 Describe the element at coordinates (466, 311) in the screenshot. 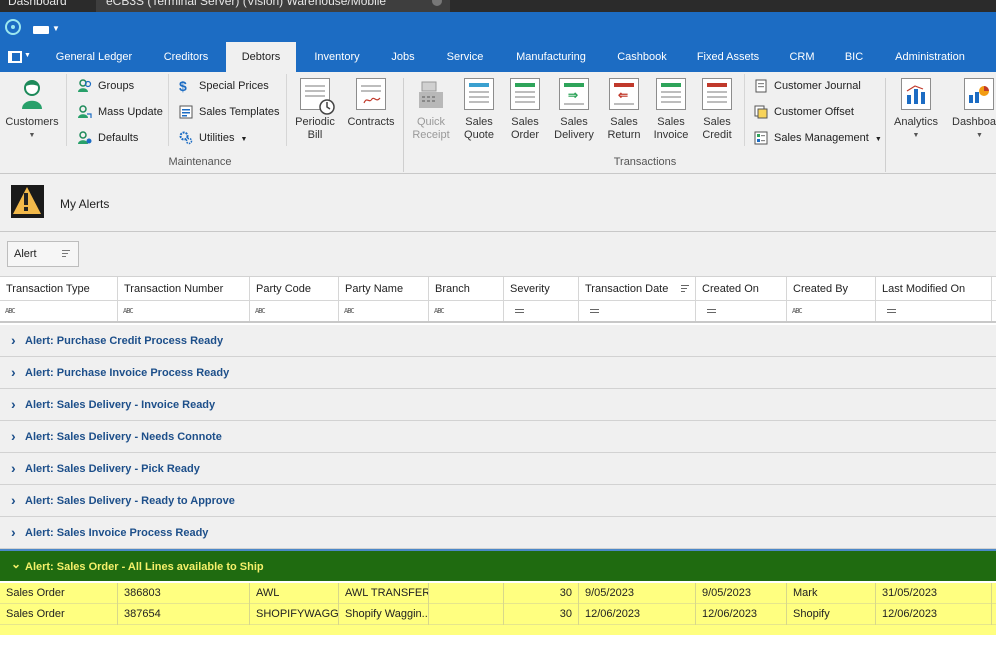

I see `filter-cell-branch: ABC` at that location.